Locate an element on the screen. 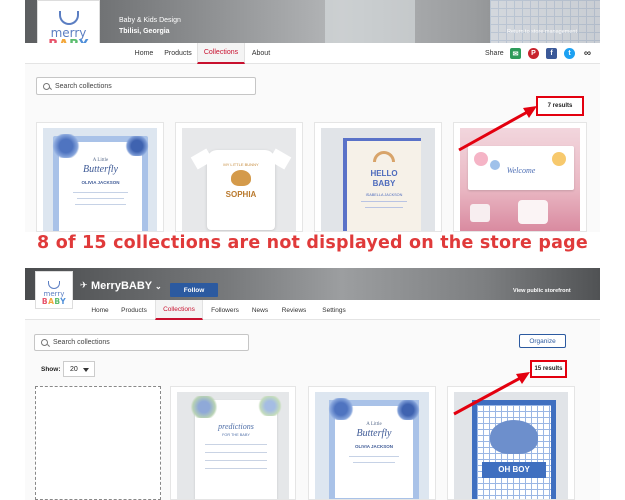  hello-baby-invitation-image: HELLO BABY ISABELLA JACKSON is located at coordinates (378, 179).